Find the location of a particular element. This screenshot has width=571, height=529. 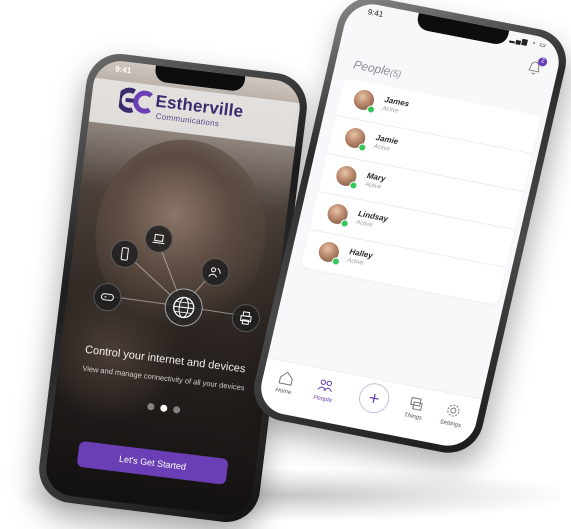

carousel-dot-active is located at coordinates (163, 408).